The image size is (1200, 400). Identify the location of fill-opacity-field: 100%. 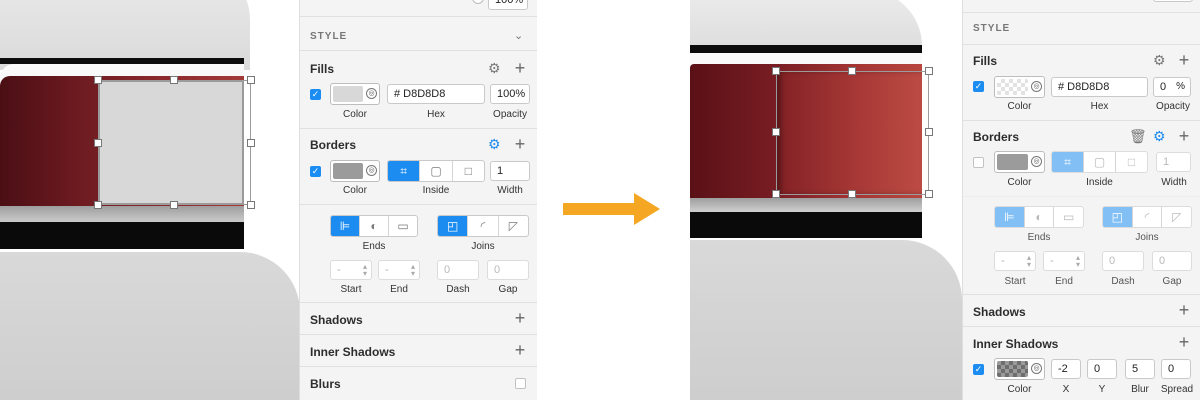
(510, 94).